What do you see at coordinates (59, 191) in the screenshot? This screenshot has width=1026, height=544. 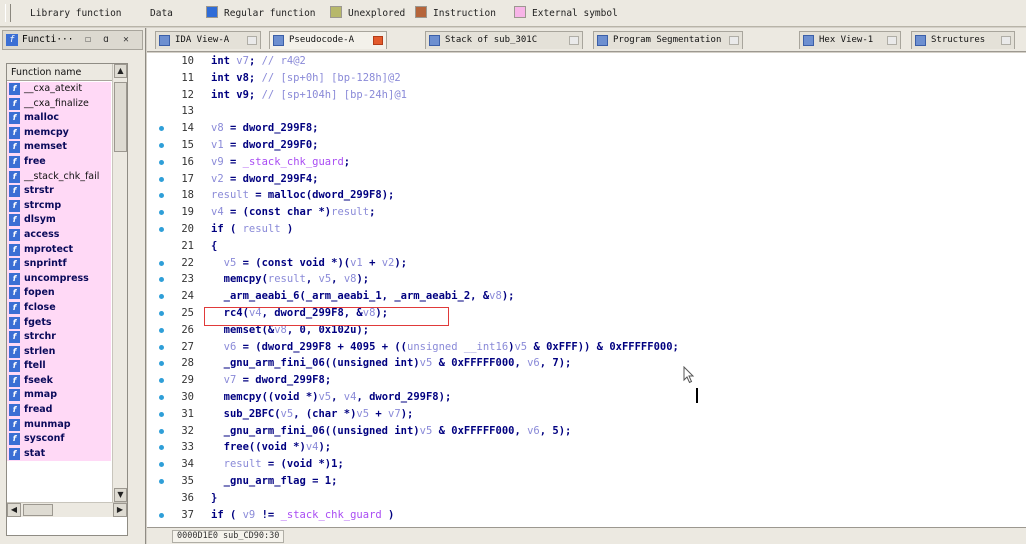 I see `function-list-item: f strstr` at bounding box center [59, 191].